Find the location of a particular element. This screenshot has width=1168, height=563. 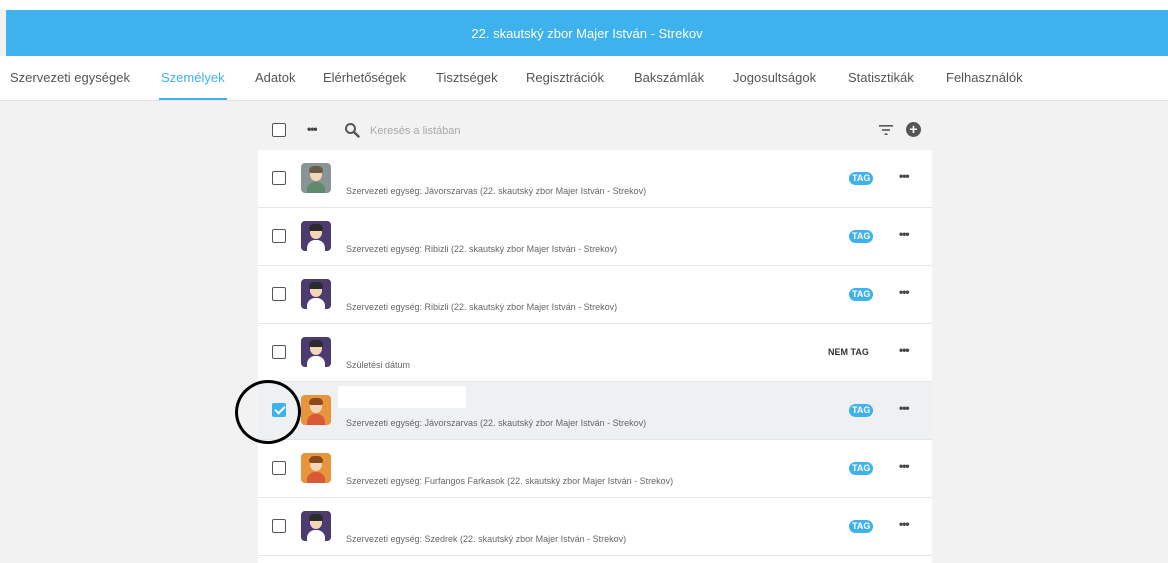

plus-circle-icon: + is located at coordinates (913, 129).